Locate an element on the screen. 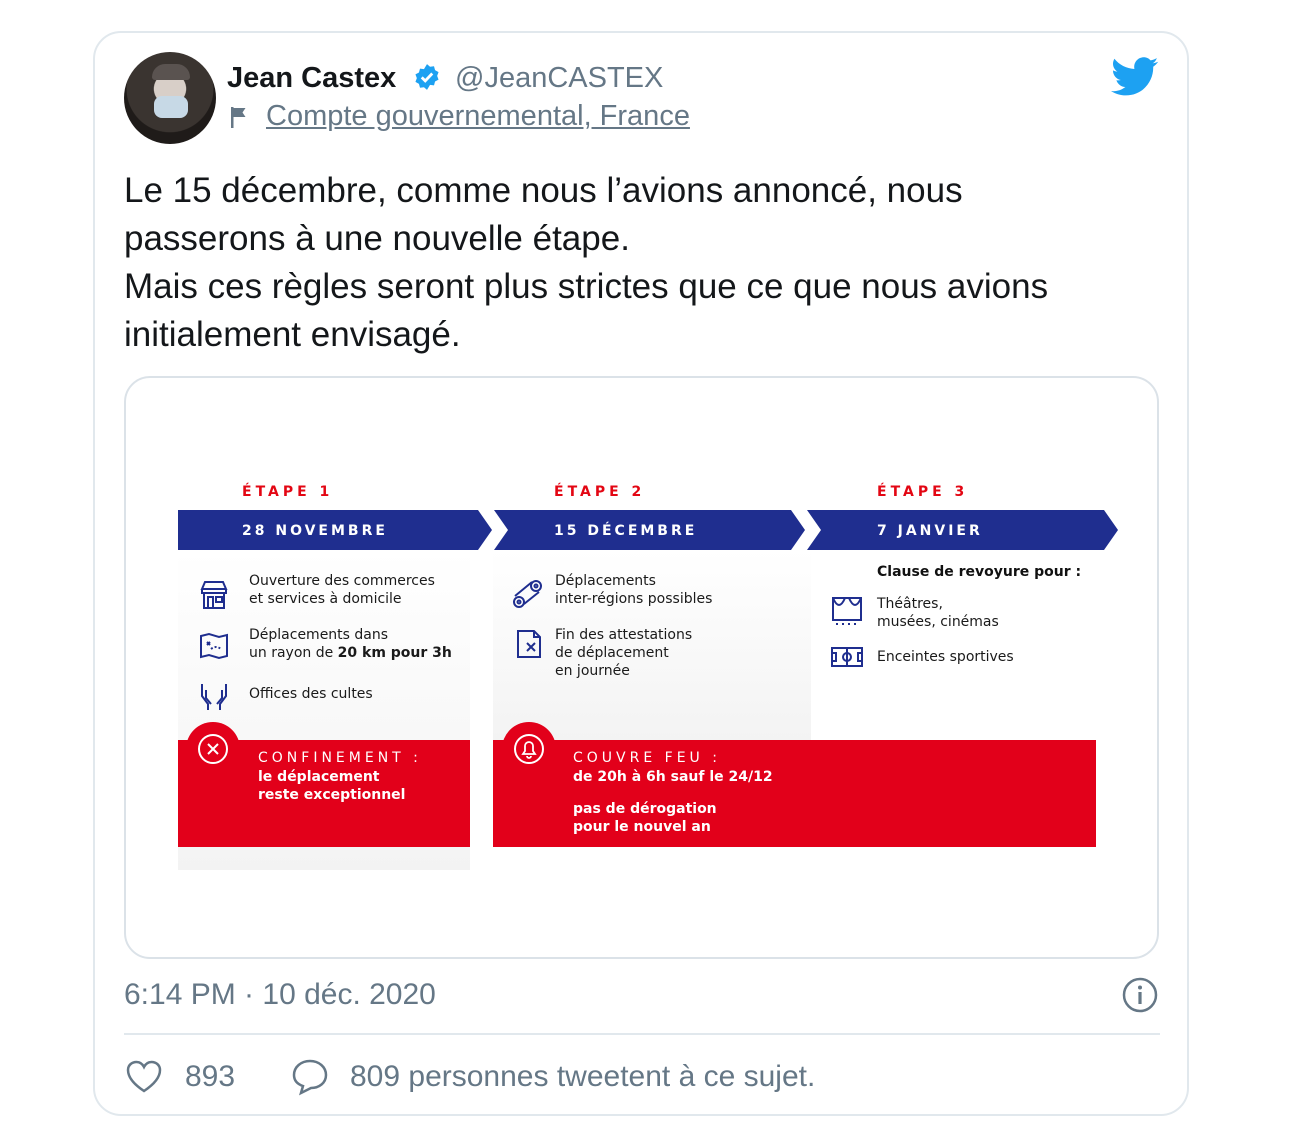  item-line: Offices des cultes is located at coordinates (311, 694).